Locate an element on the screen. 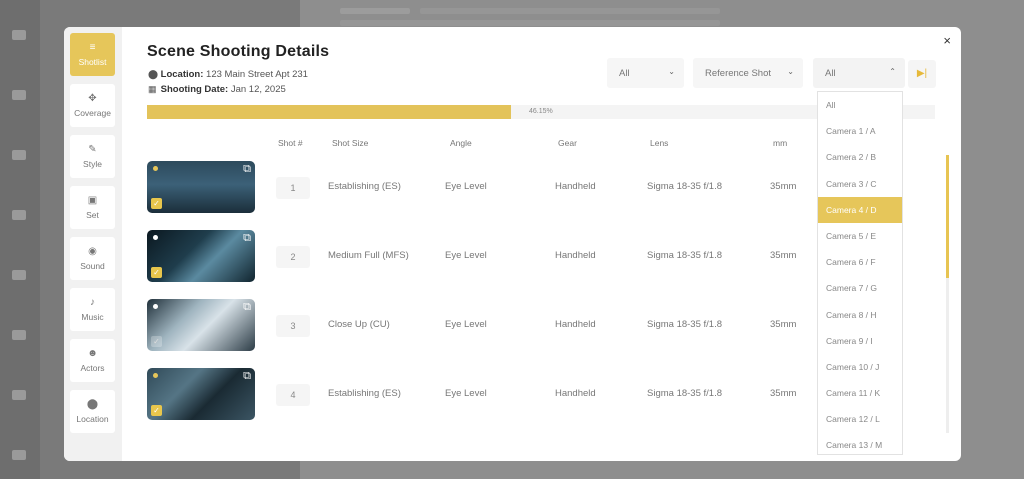 This screenshot has height=479, width=1024. camera-option: Camera 3 / C is located at coordinates (860, 184).